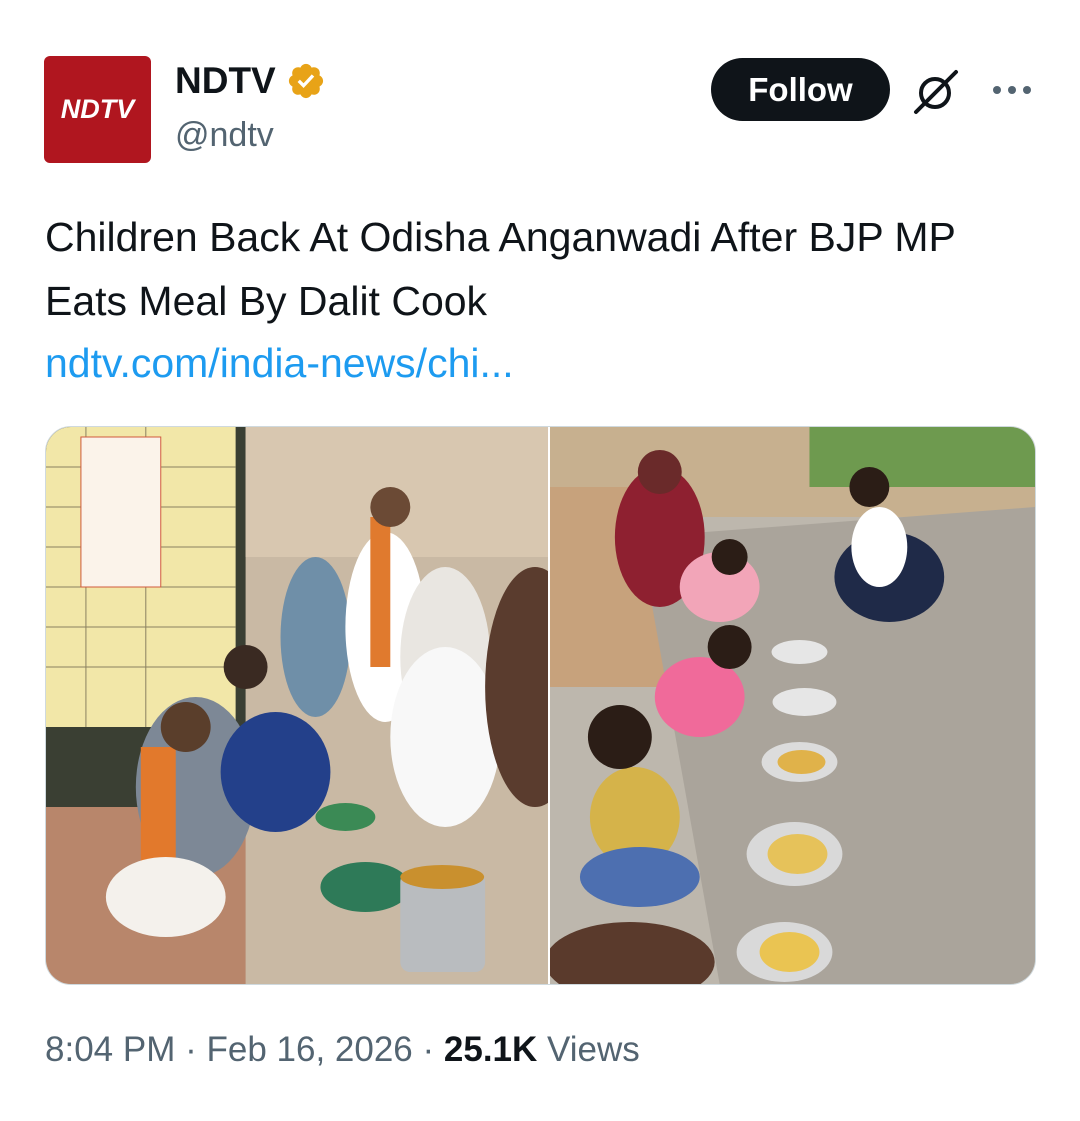 The image size is (1080, 1121). I want to click on grok-icon, so click(937, 91).